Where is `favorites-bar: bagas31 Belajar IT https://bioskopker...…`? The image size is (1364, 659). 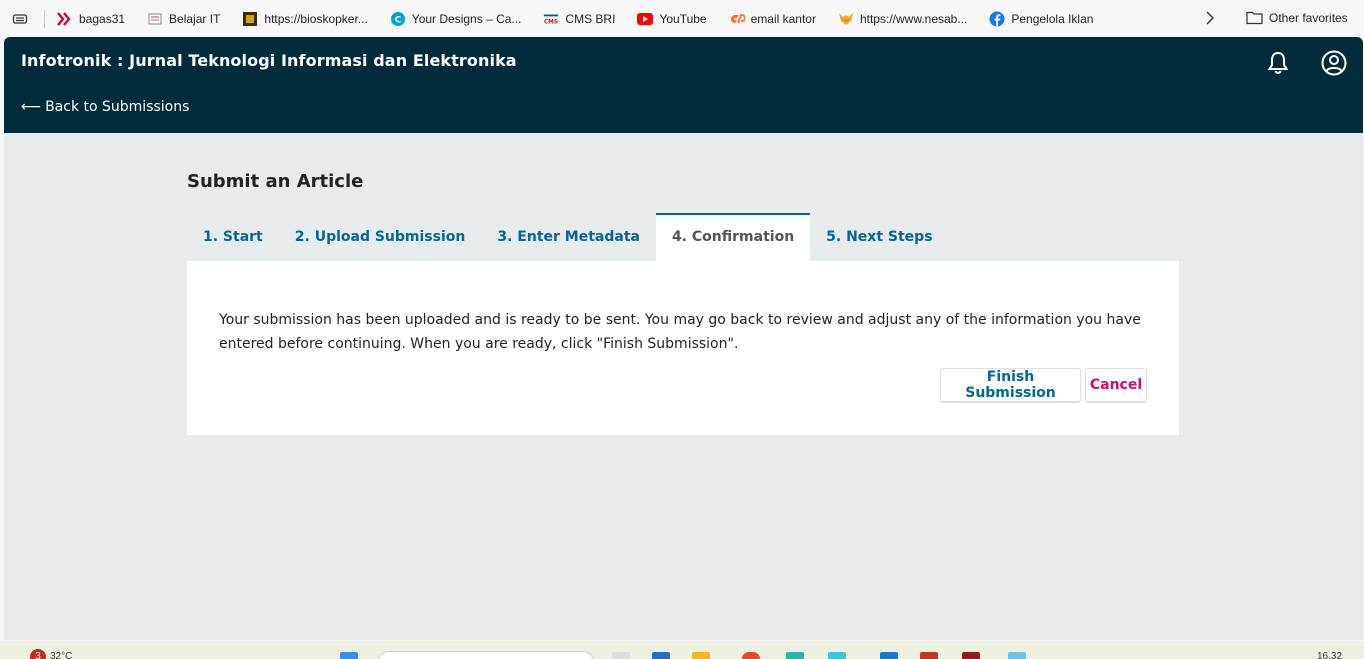
favorites-bar: bagas31 Belajar IT https://bioskopker...… is located at coordinates (682, 18).